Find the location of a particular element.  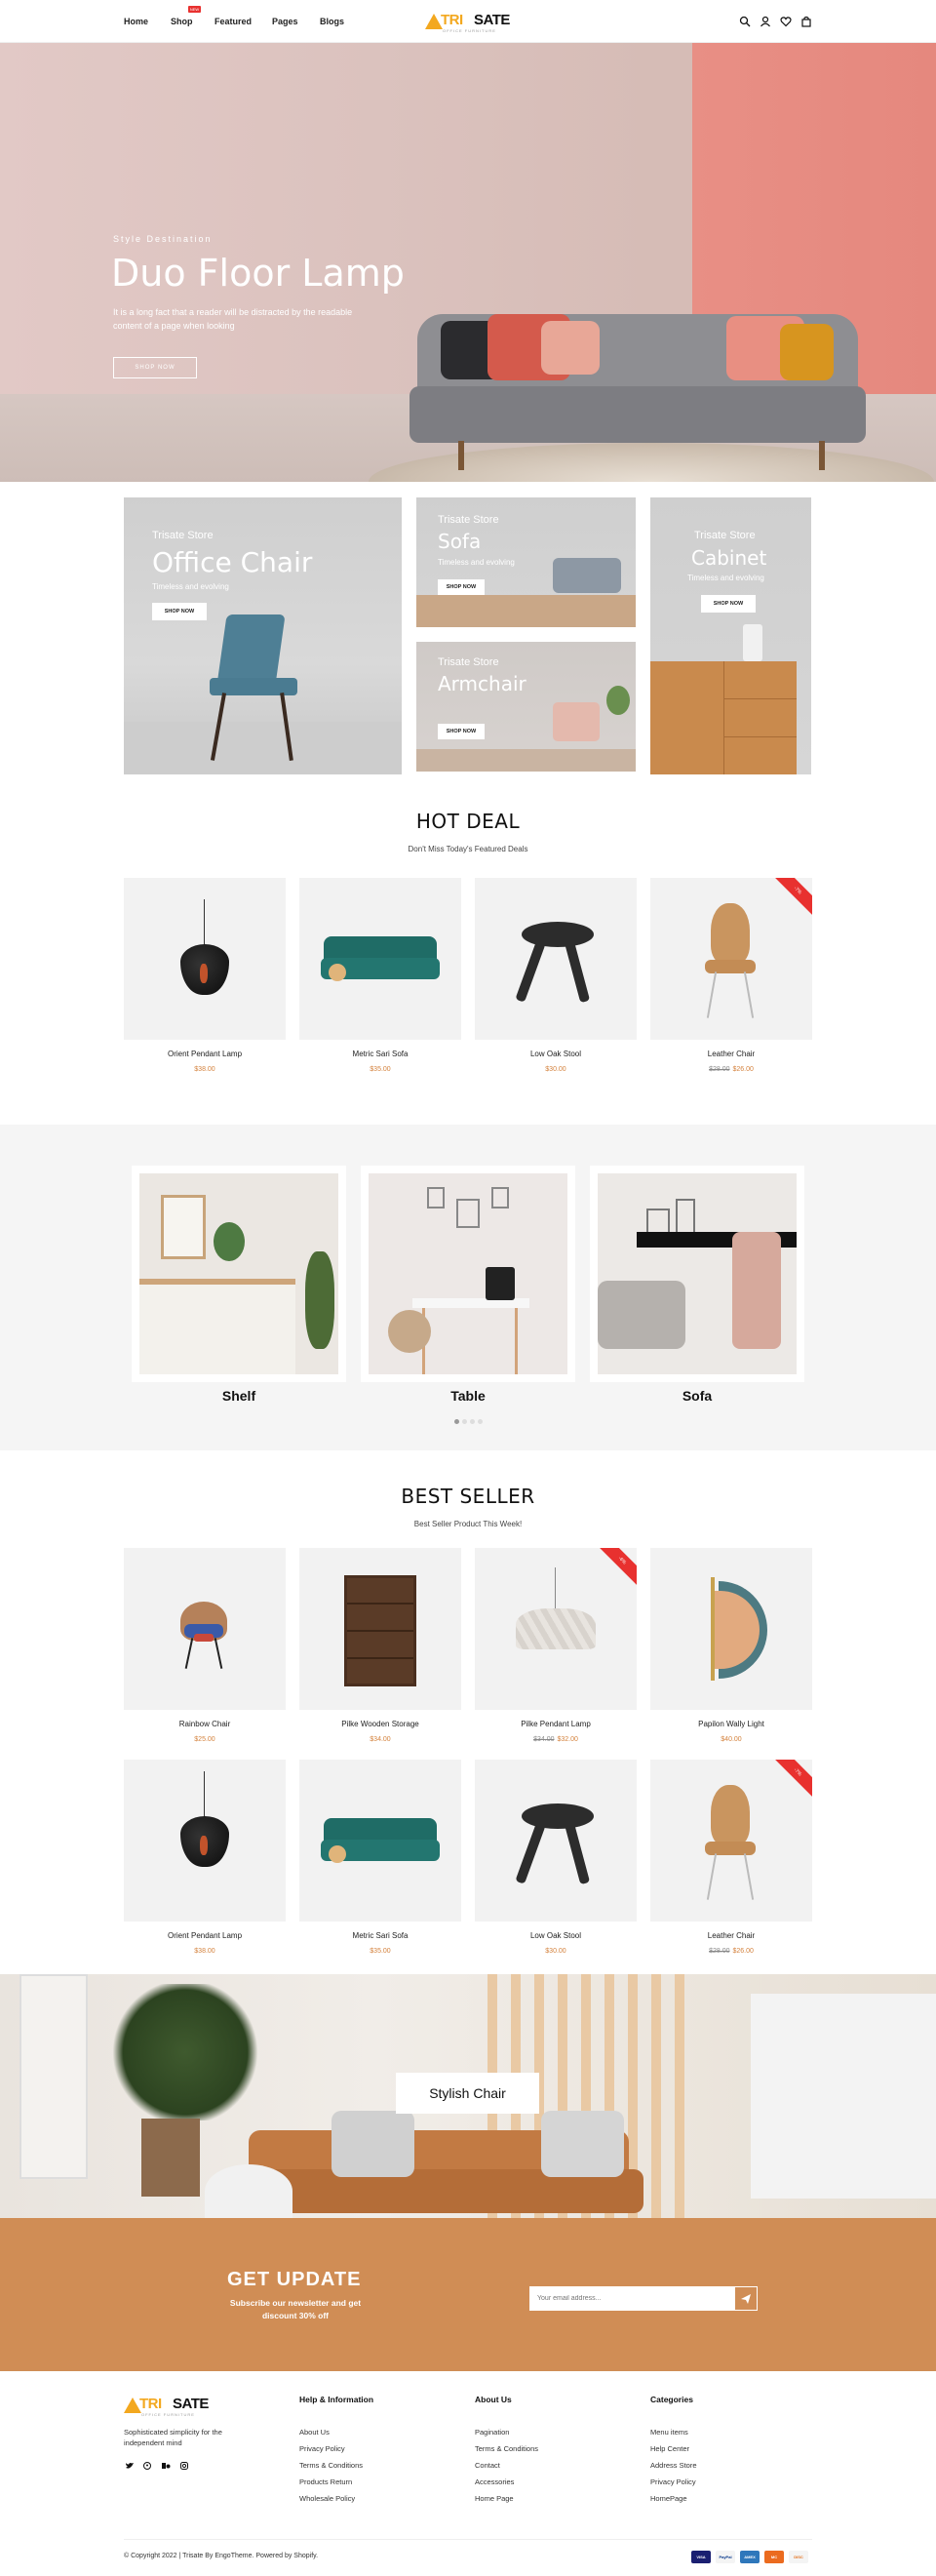

footer-link: Accessories is located at coordinates (494, 2481).